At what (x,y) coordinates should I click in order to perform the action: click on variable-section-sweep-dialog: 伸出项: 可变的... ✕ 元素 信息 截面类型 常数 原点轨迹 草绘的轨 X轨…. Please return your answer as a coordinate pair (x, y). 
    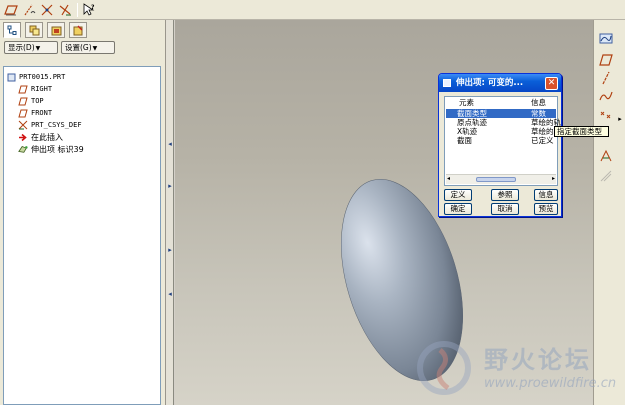
    Looking at the image, I should click on (500, 145).